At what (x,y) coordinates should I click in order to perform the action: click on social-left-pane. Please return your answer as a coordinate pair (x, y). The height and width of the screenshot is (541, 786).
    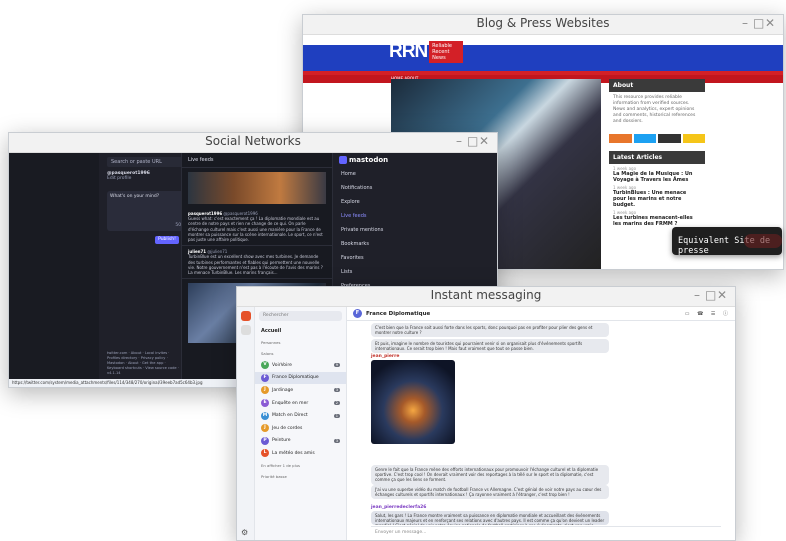
    Looking at the image, I should click on (54, 270).